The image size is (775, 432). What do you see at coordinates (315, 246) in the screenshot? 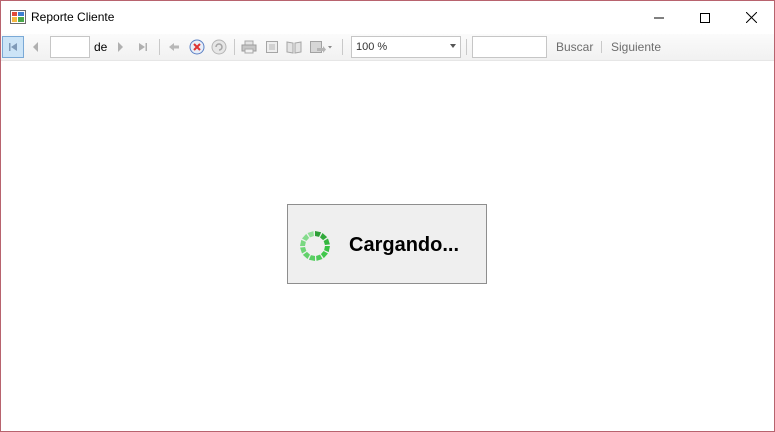
I see `spinner-icon` at bounding box center [315, 246].